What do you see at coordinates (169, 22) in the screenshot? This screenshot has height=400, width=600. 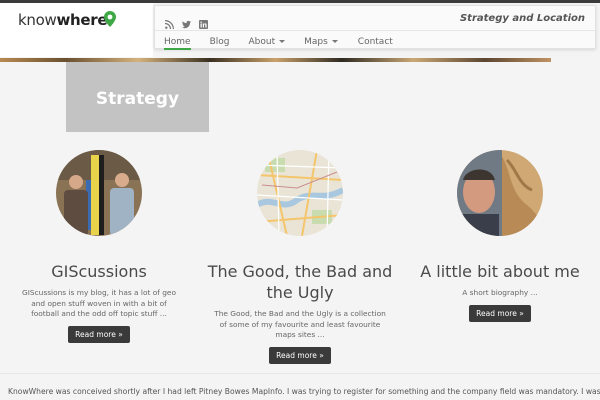 I see `rss-icon` at bounding box center [169, 22].